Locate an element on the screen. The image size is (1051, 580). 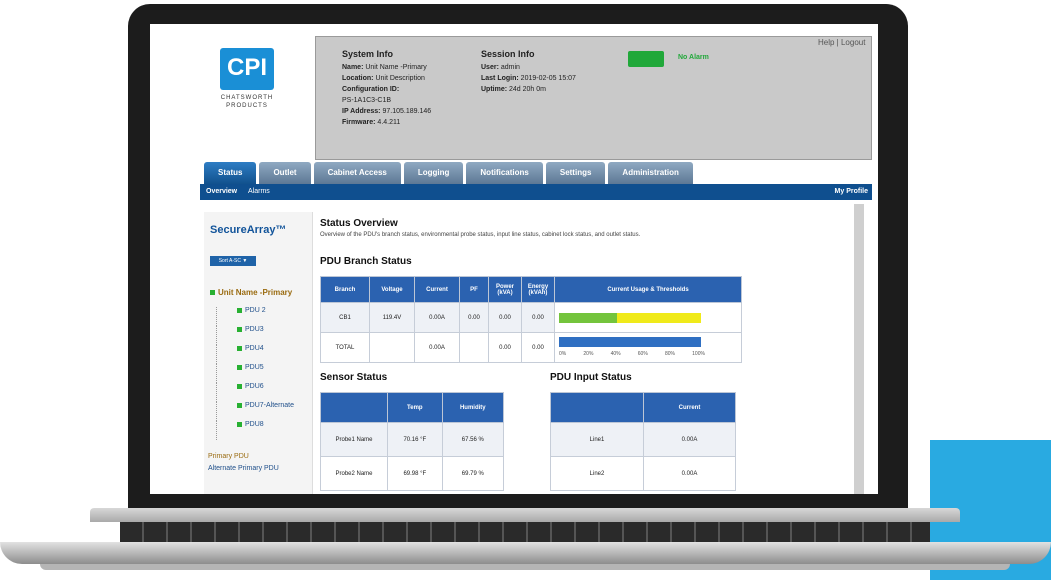
tree-item: PDU7-Alternate is located at coordinates (255, 411).